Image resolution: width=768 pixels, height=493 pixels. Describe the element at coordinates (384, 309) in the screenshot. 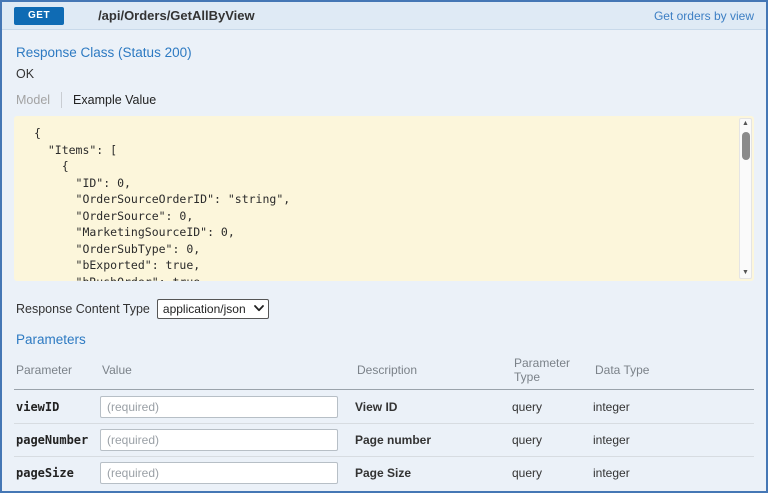

I see `response-content-type-row: Response Content Type application/json` at that location.